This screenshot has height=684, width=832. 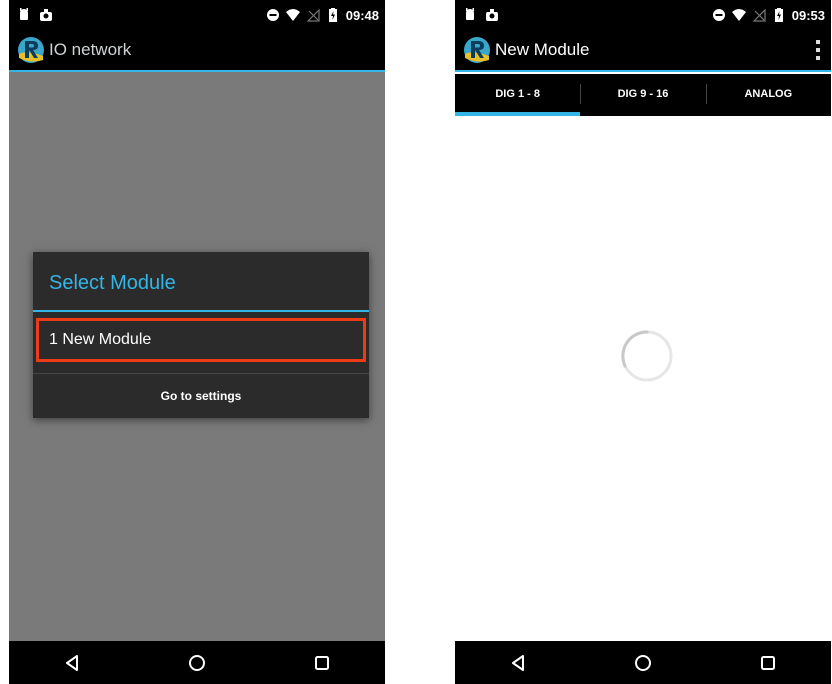 What do you see at coordinates (201, 311) in the screenshot?
I see `dialog-title-divider` at bounding box center [201, 311].